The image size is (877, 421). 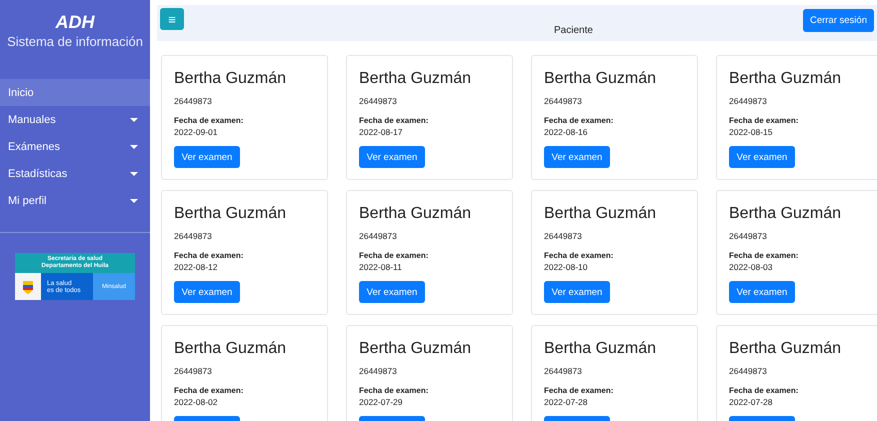 What do you see at coordinates (75, 146) in the screenshot?
I see `sidebar-item: Exámenes` at bounding box center [75, 146].